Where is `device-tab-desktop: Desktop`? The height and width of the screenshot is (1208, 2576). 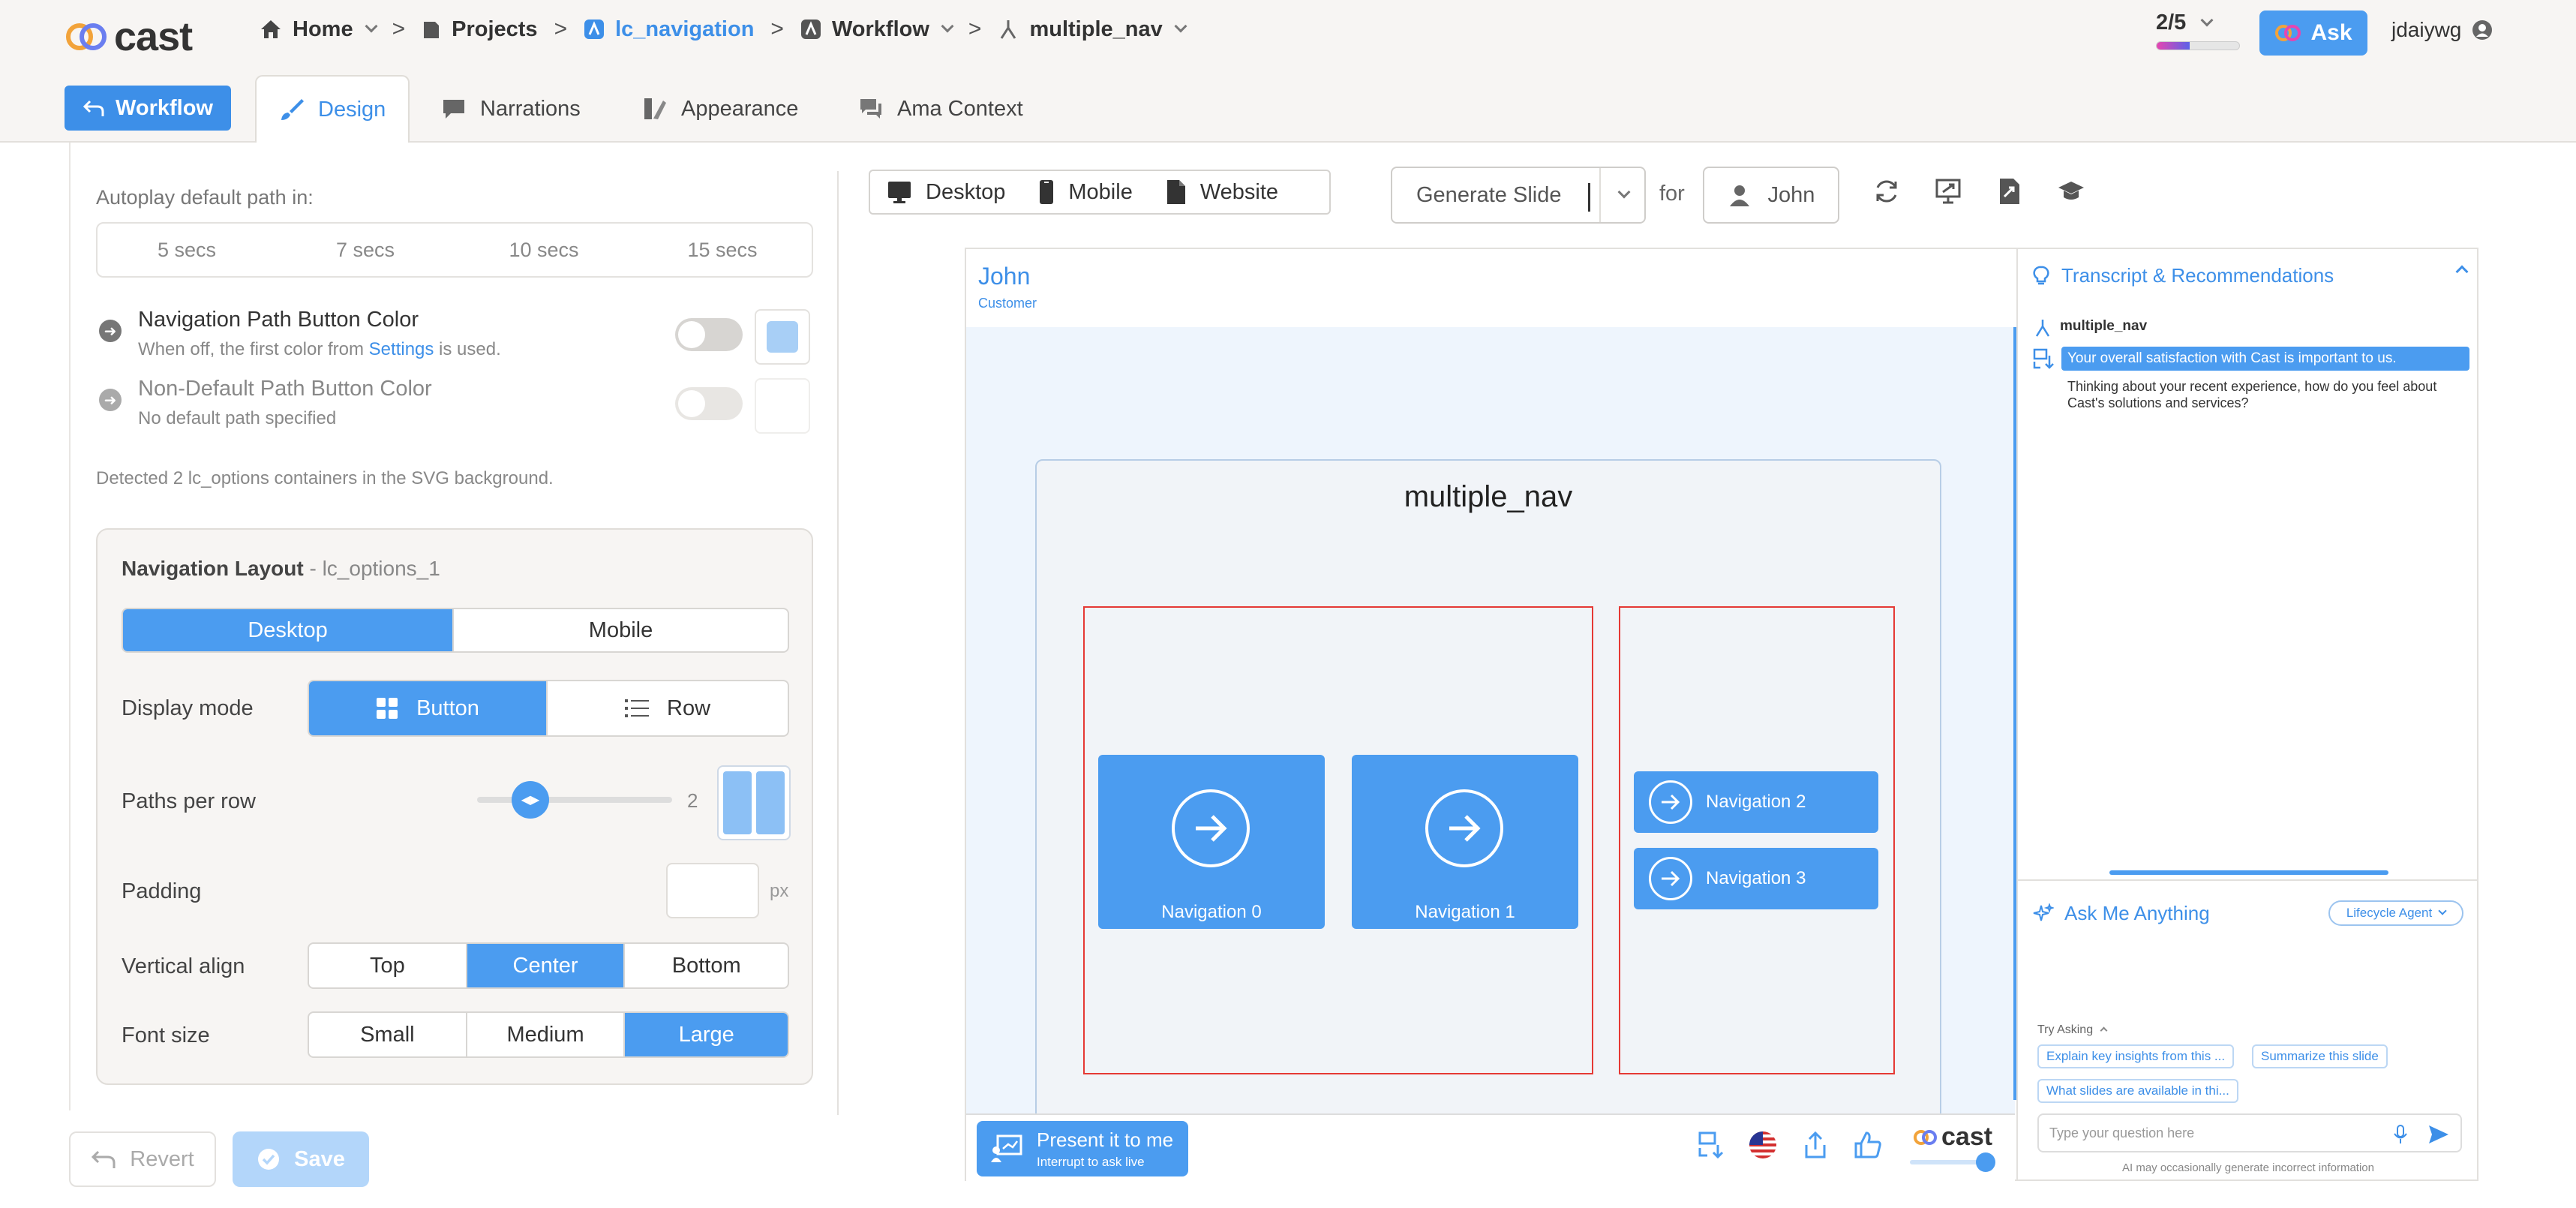 device-tab-desktop: Desktop is located at coordinates (946, 192).